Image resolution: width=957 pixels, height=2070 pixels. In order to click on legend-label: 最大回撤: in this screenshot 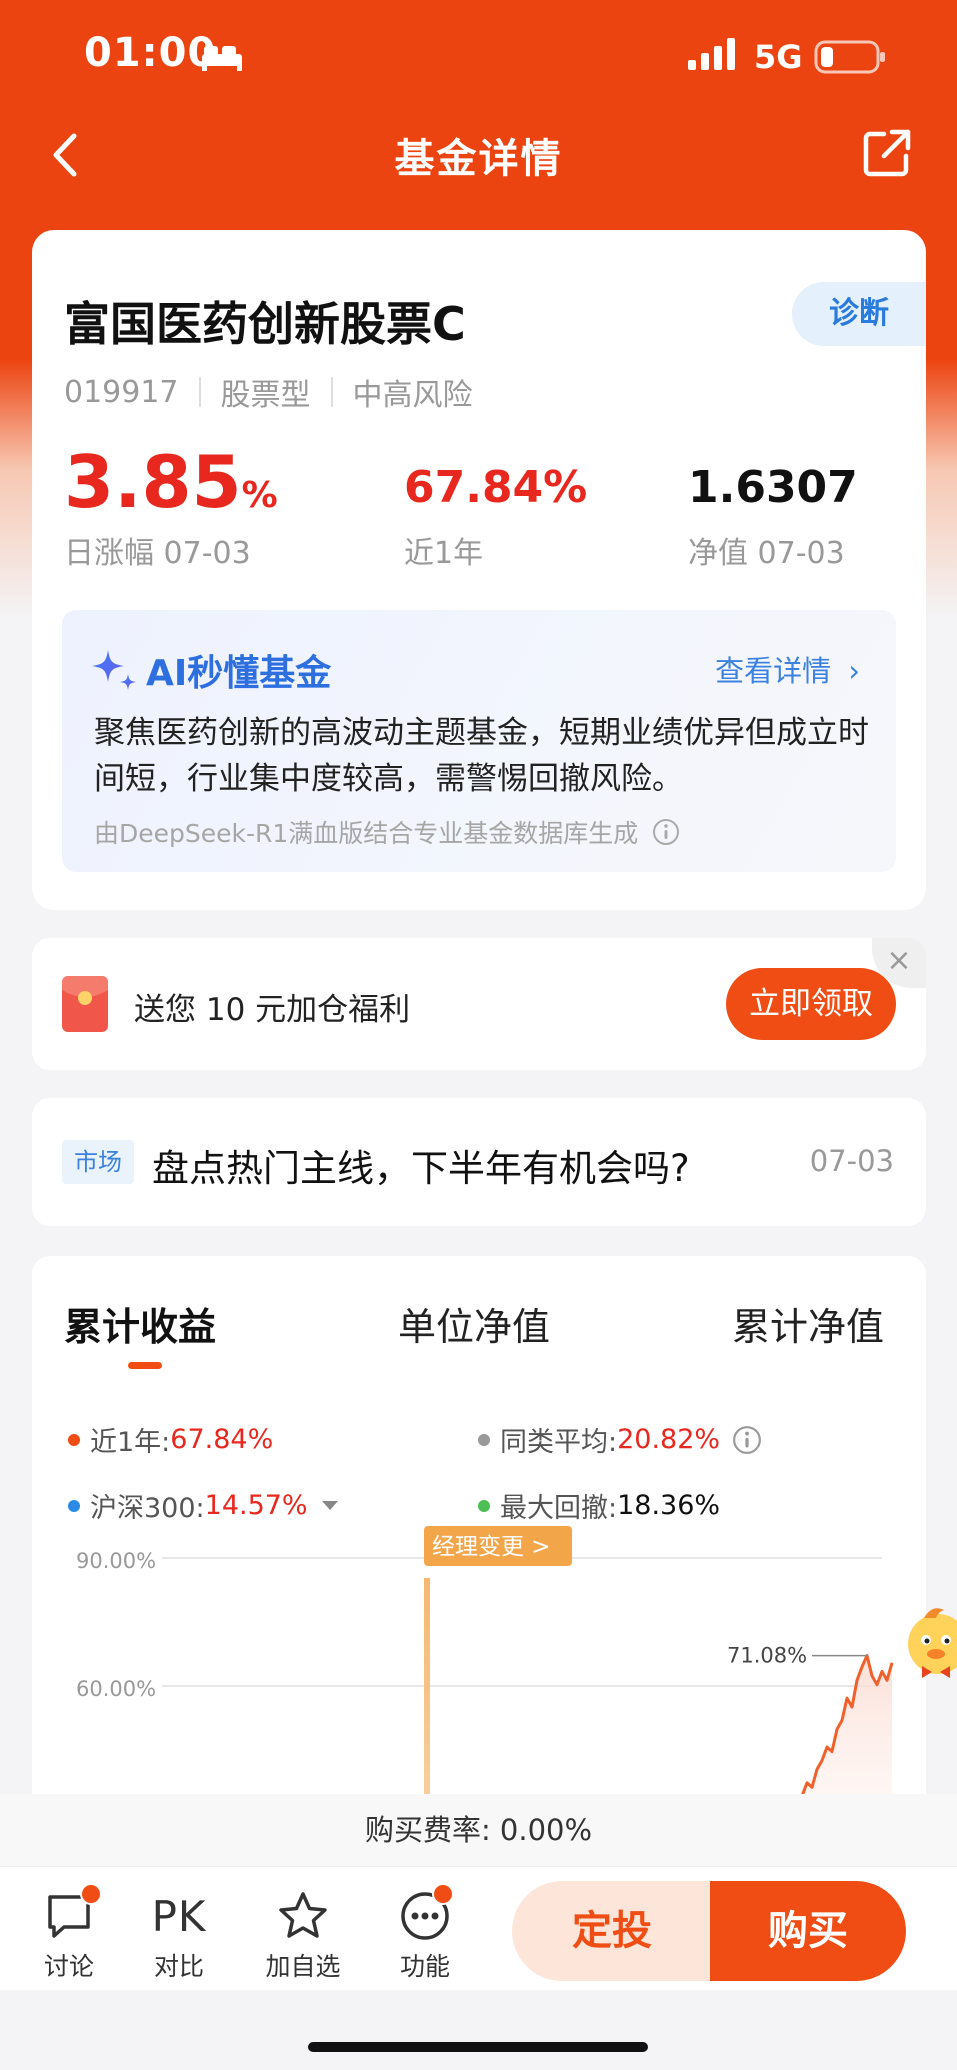, I will do `click(559, 1508)`.